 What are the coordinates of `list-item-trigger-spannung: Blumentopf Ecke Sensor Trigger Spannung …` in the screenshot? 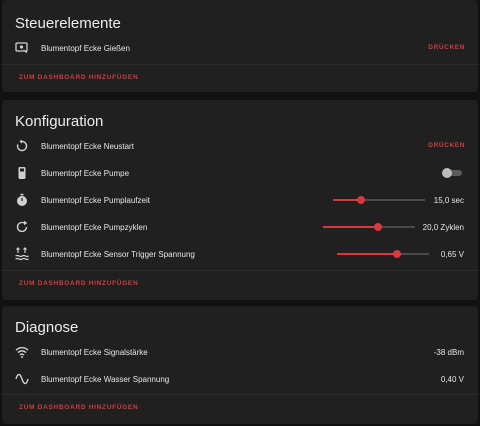 It's located at (240, 254).